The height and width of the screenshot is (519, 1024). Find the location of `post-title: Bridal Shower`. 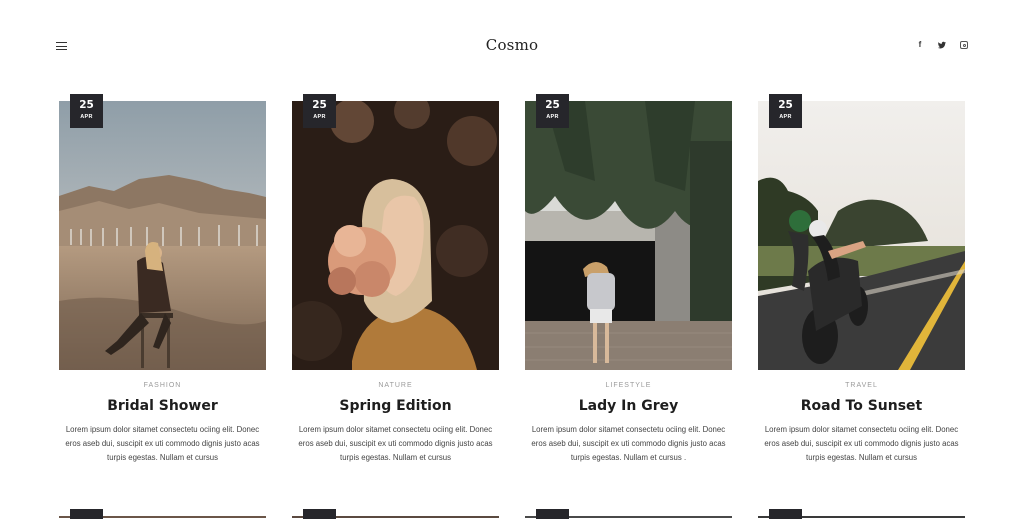

post-title: Bridal Shower is located at coordinates (162, 406).